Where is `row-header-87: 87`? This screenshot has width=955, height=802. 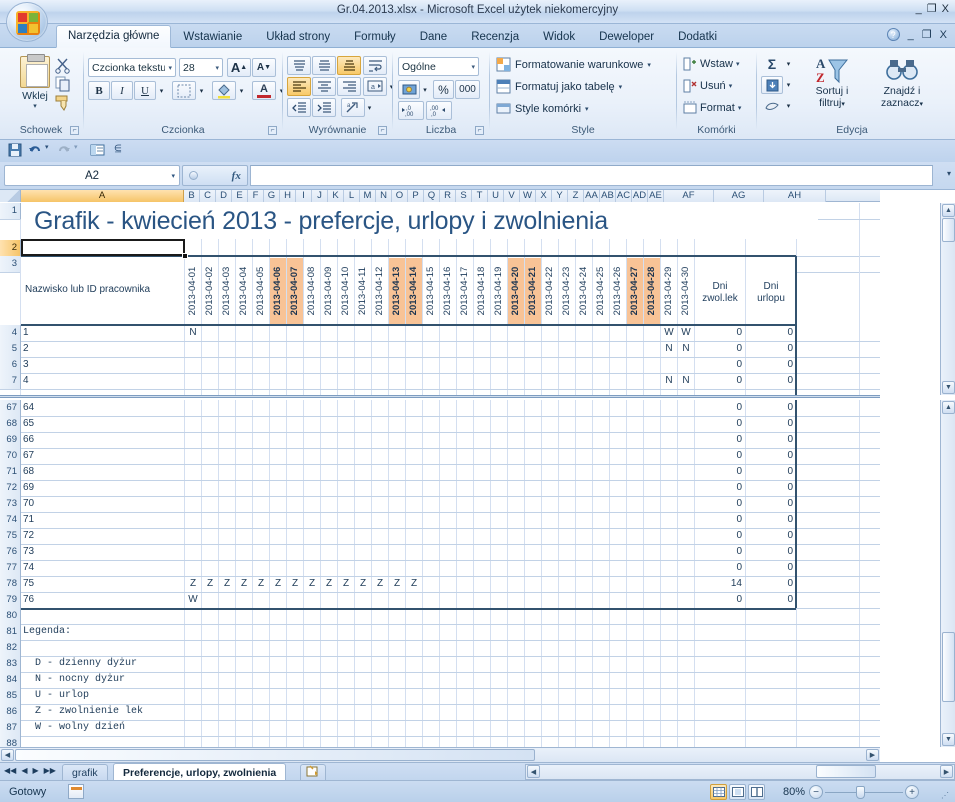
row-header-87: 87 is located at coordinates (10, 728).